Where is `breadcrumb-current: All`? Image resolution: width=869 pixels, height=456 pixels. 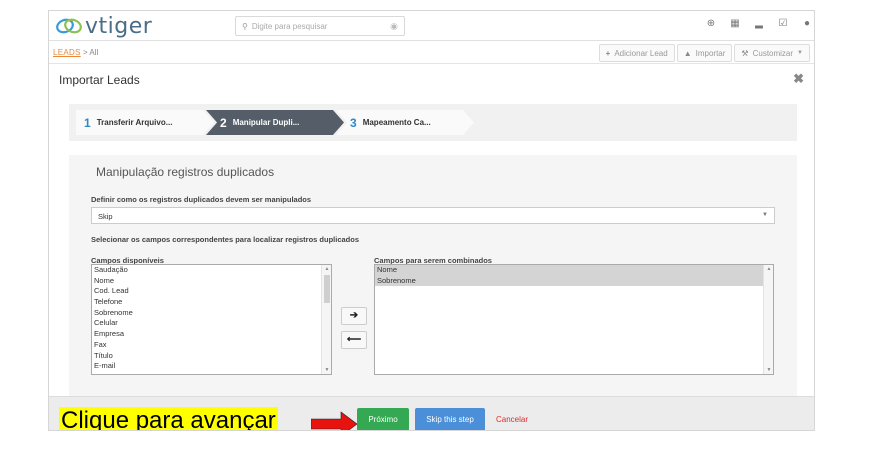
breadcrumb-current: All is located at coordinates (93, 52).